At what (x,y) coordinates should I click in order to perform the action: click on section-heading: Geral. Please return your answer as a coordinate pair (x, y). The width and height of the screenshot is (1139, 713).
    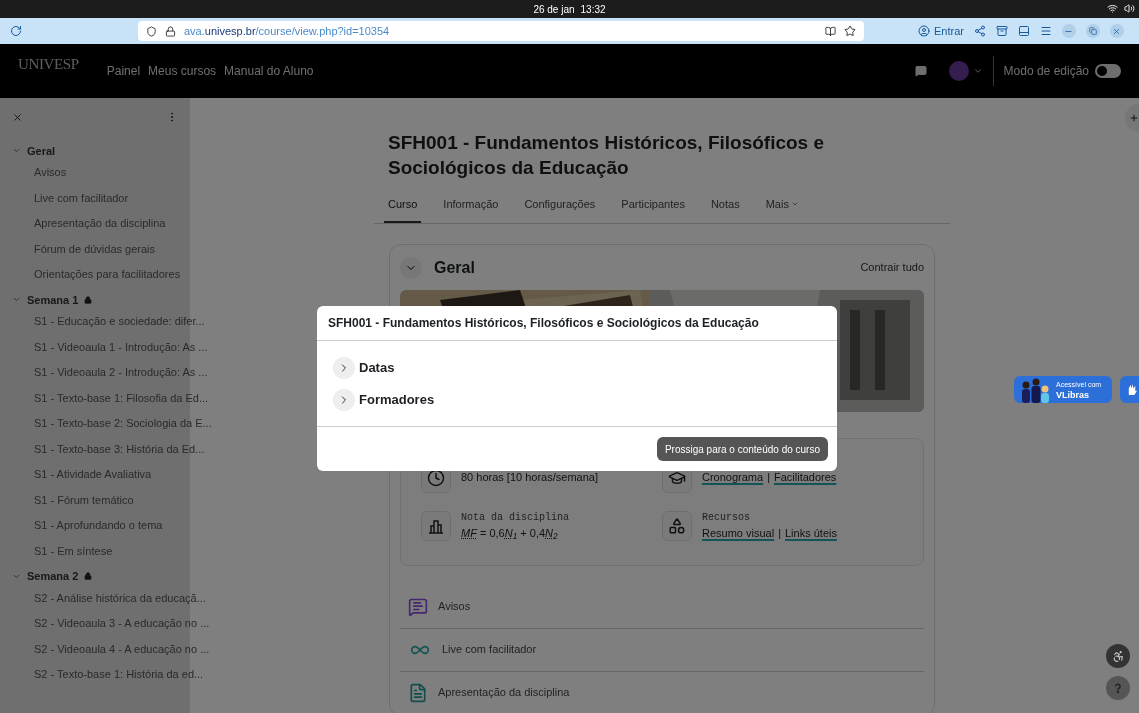
    Looking at the image, I should click on (454, 267).